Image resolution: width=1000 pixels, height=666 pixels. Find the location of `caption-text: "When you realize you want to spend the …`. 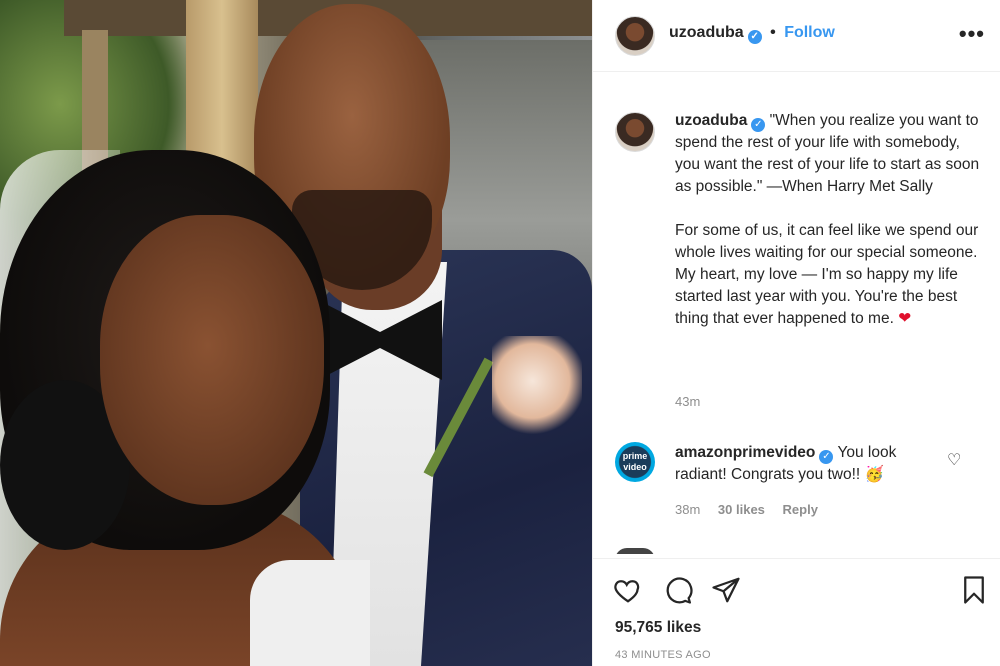

caption-text: "When you realize you want to spend the … is located at coordinates (827, 219).